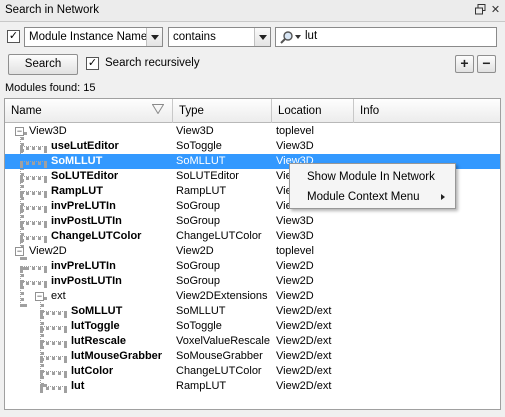 The image size is (505, 417). Describe the element at coordinates (48, 131) in the screenshot. I see `cell-name: View3D` at that location.